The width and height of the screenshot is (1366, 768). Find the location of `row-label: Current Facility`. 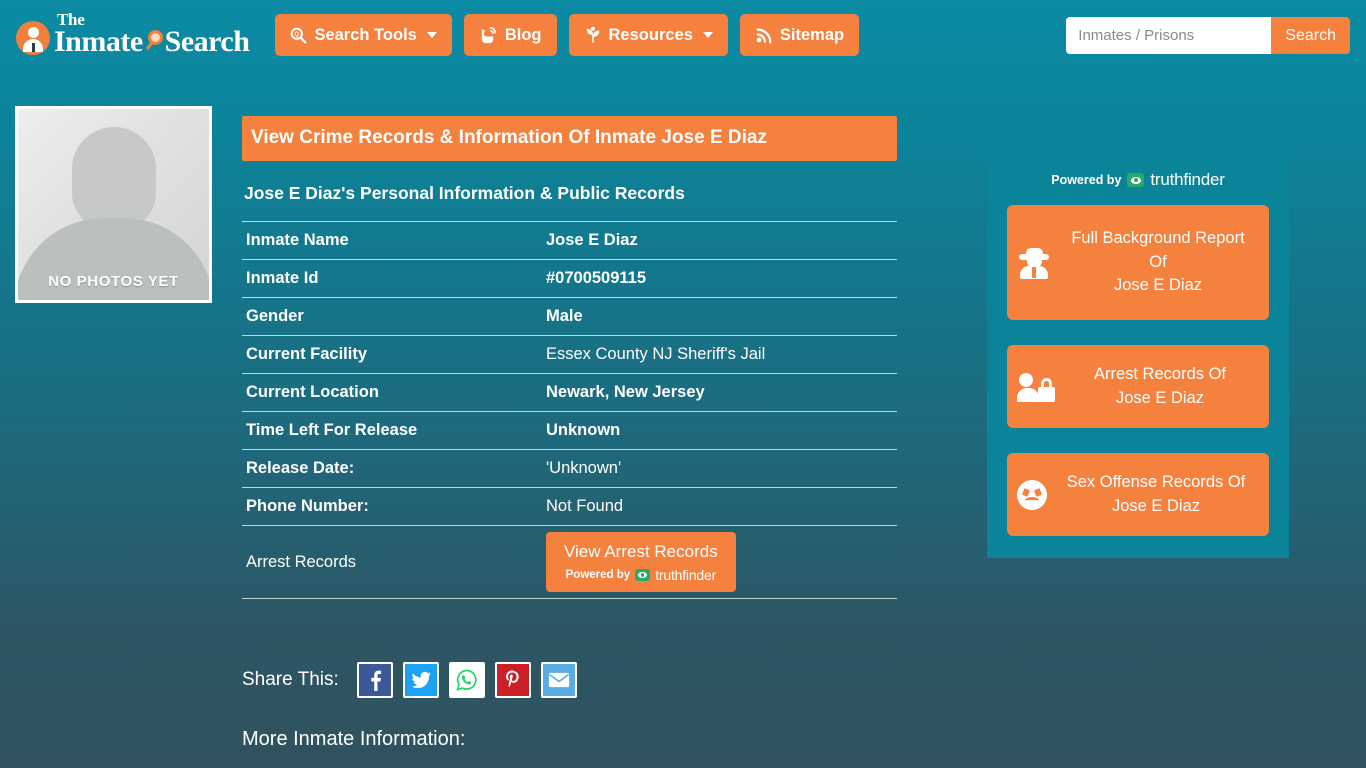

row-label: Current Facility is located at coordinates (307, 354).